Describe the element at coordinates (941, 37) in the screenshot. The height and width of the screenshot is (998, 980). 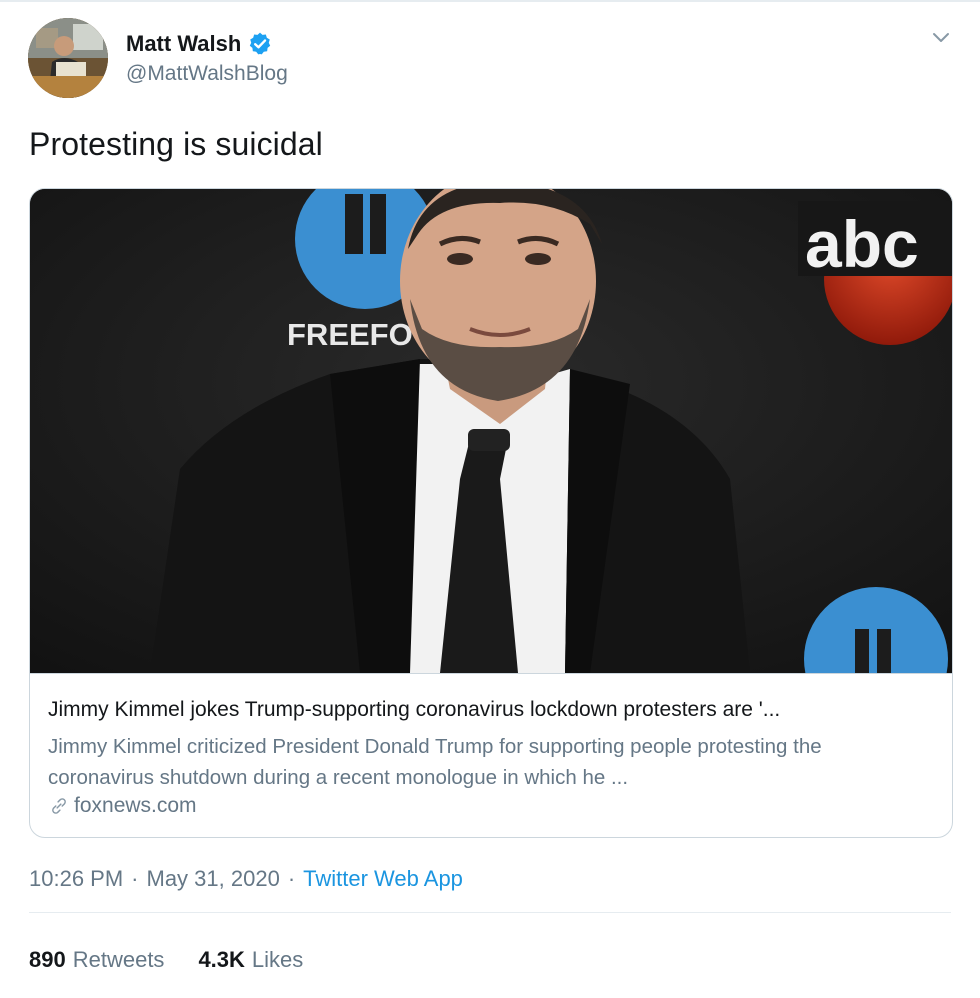
I see `chevron-down-icon` at that location.